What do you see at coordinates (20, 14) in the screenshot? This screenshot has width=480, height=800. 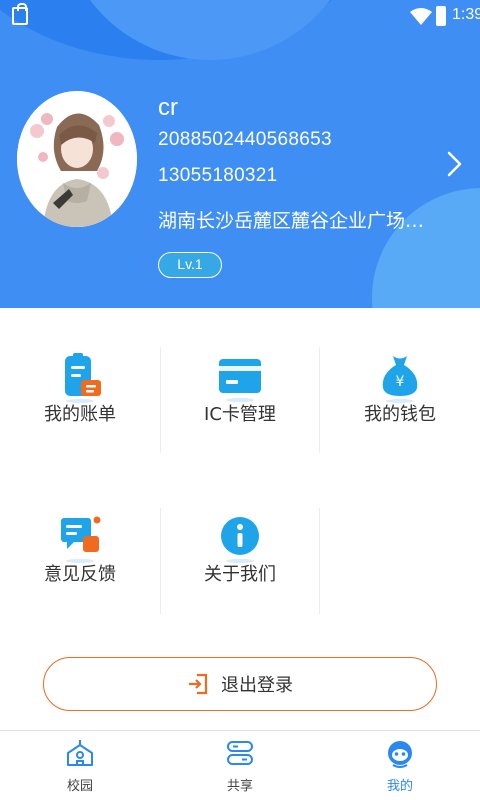 I see `shopping-bag-icon` at bounding box center [20, 14].